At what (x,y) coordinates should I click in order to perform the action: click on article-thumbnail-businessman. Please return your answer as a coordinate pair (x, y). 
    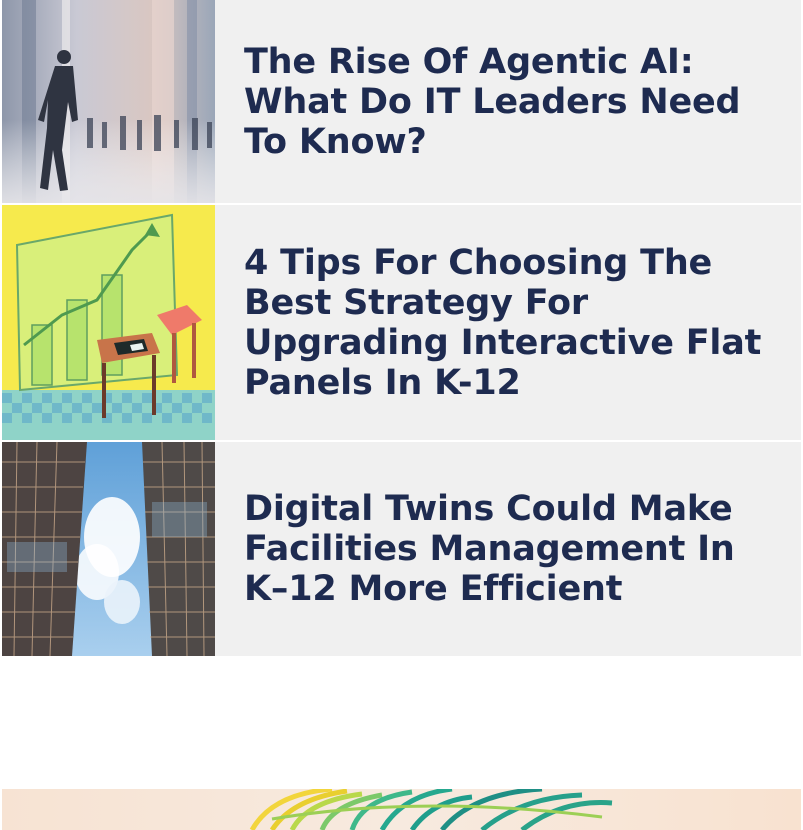
    Looking at the image, I should click on (108, 101).